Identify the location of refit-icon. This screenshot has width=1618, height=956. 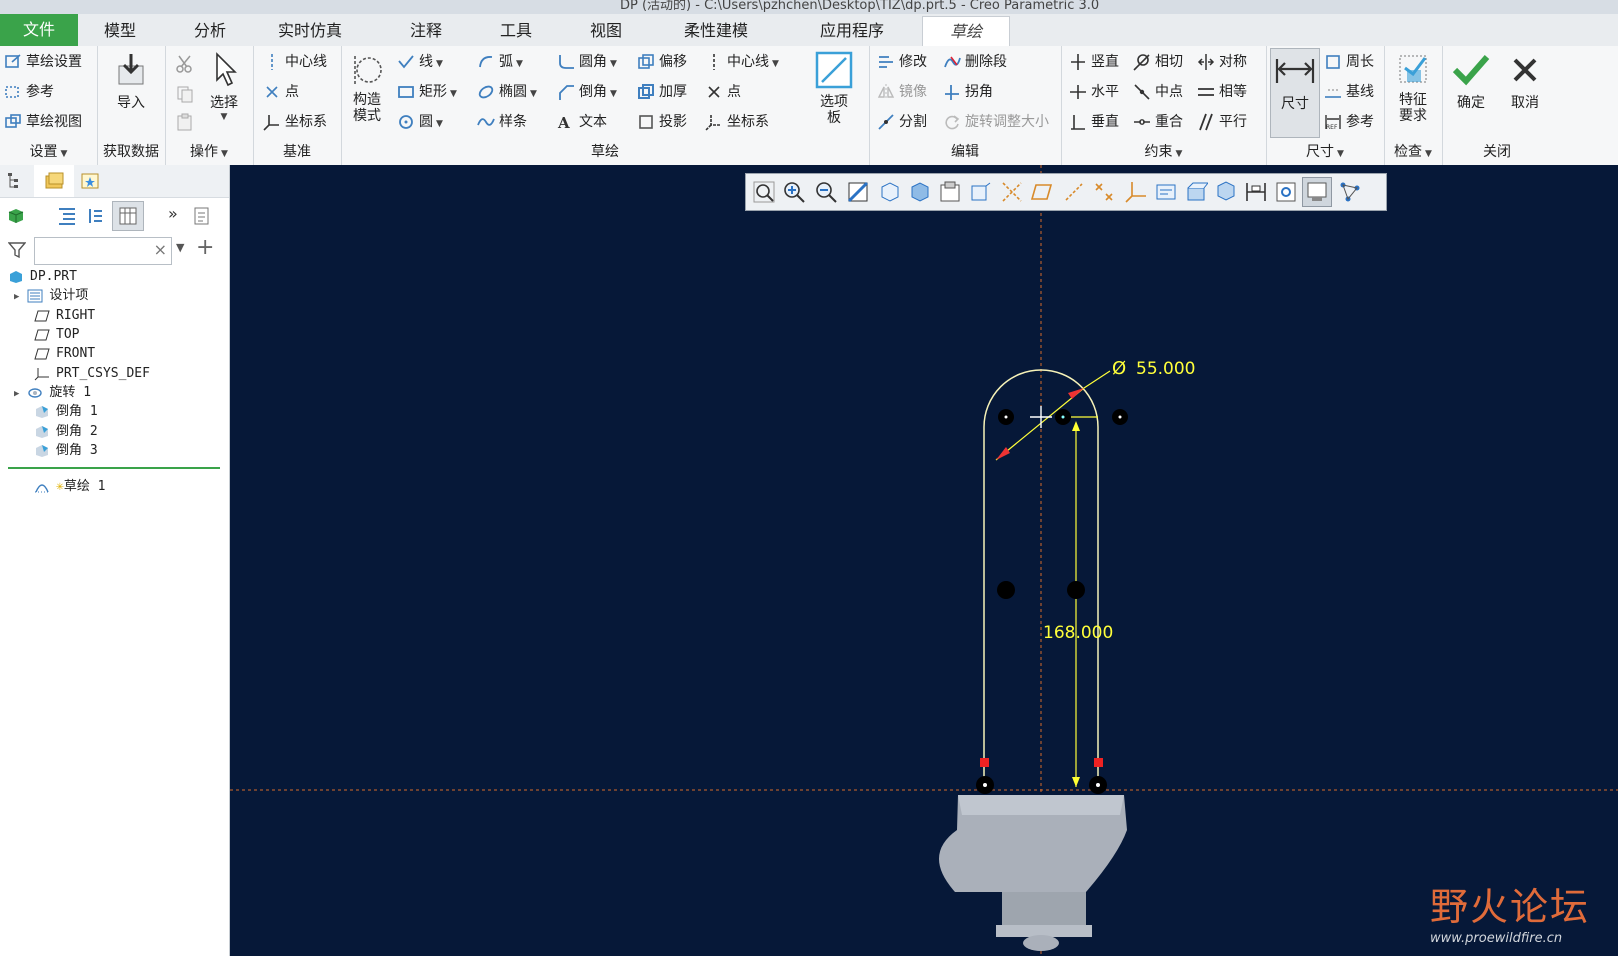
(764, 192).